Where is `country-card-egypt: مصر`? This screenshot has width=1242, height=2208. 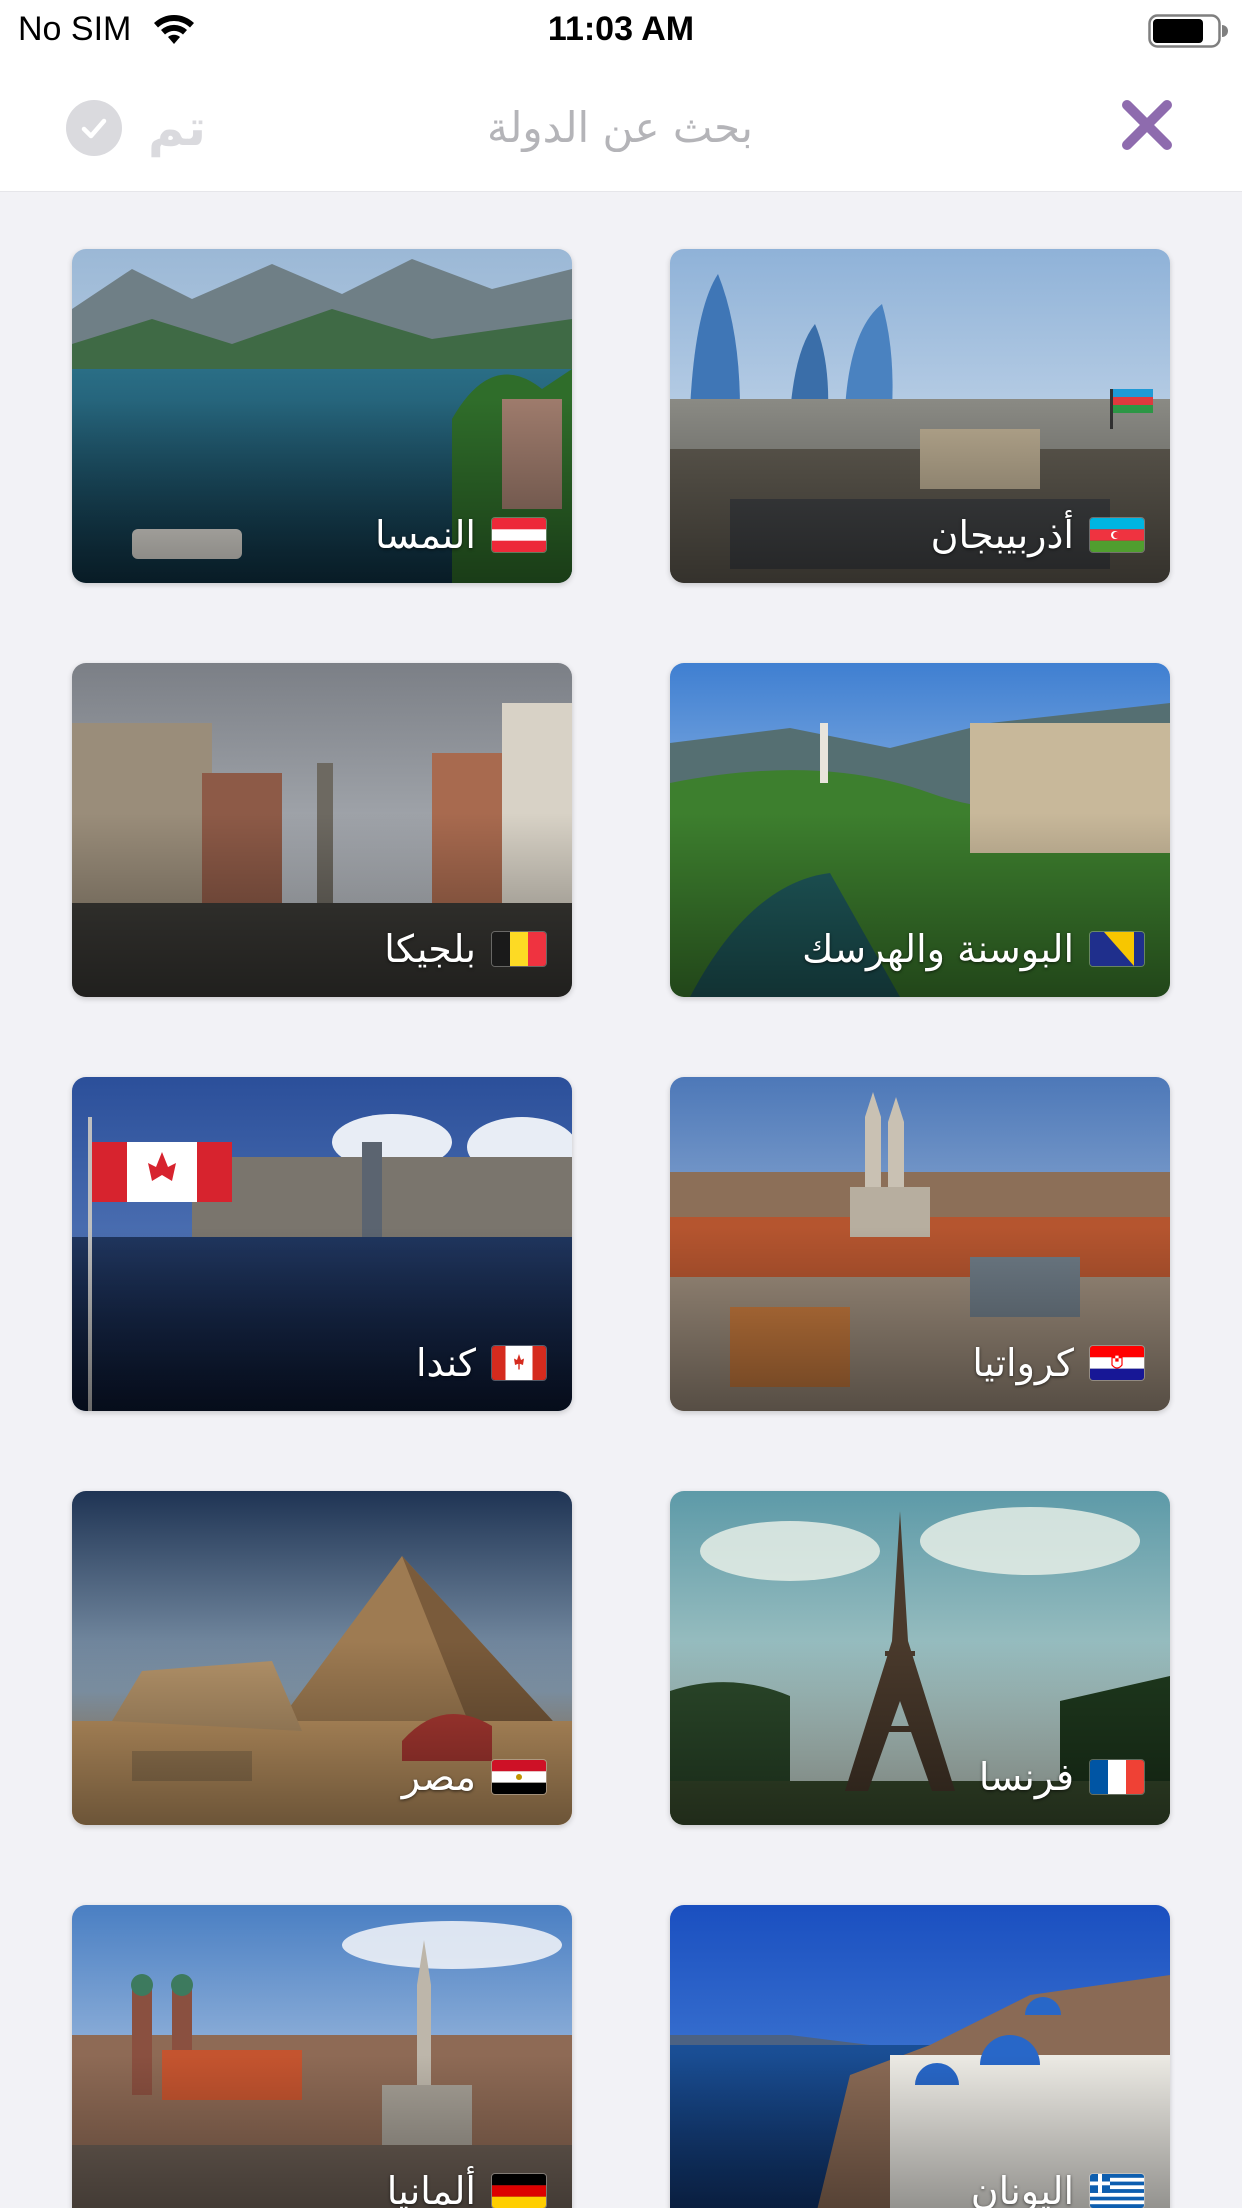
country-card-egypt: مصر is located at coordinates (322, 1658).